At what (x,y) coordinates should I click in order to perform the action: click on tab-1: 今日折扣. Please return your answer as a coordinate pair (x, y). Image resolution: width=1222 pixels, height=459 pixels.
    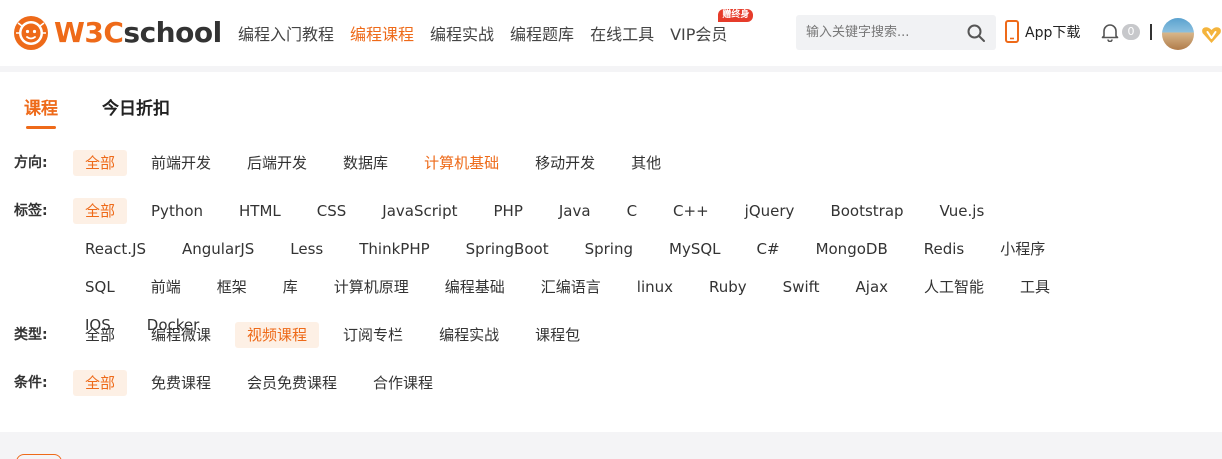
    Looking at the image, I should click on (136, 110).